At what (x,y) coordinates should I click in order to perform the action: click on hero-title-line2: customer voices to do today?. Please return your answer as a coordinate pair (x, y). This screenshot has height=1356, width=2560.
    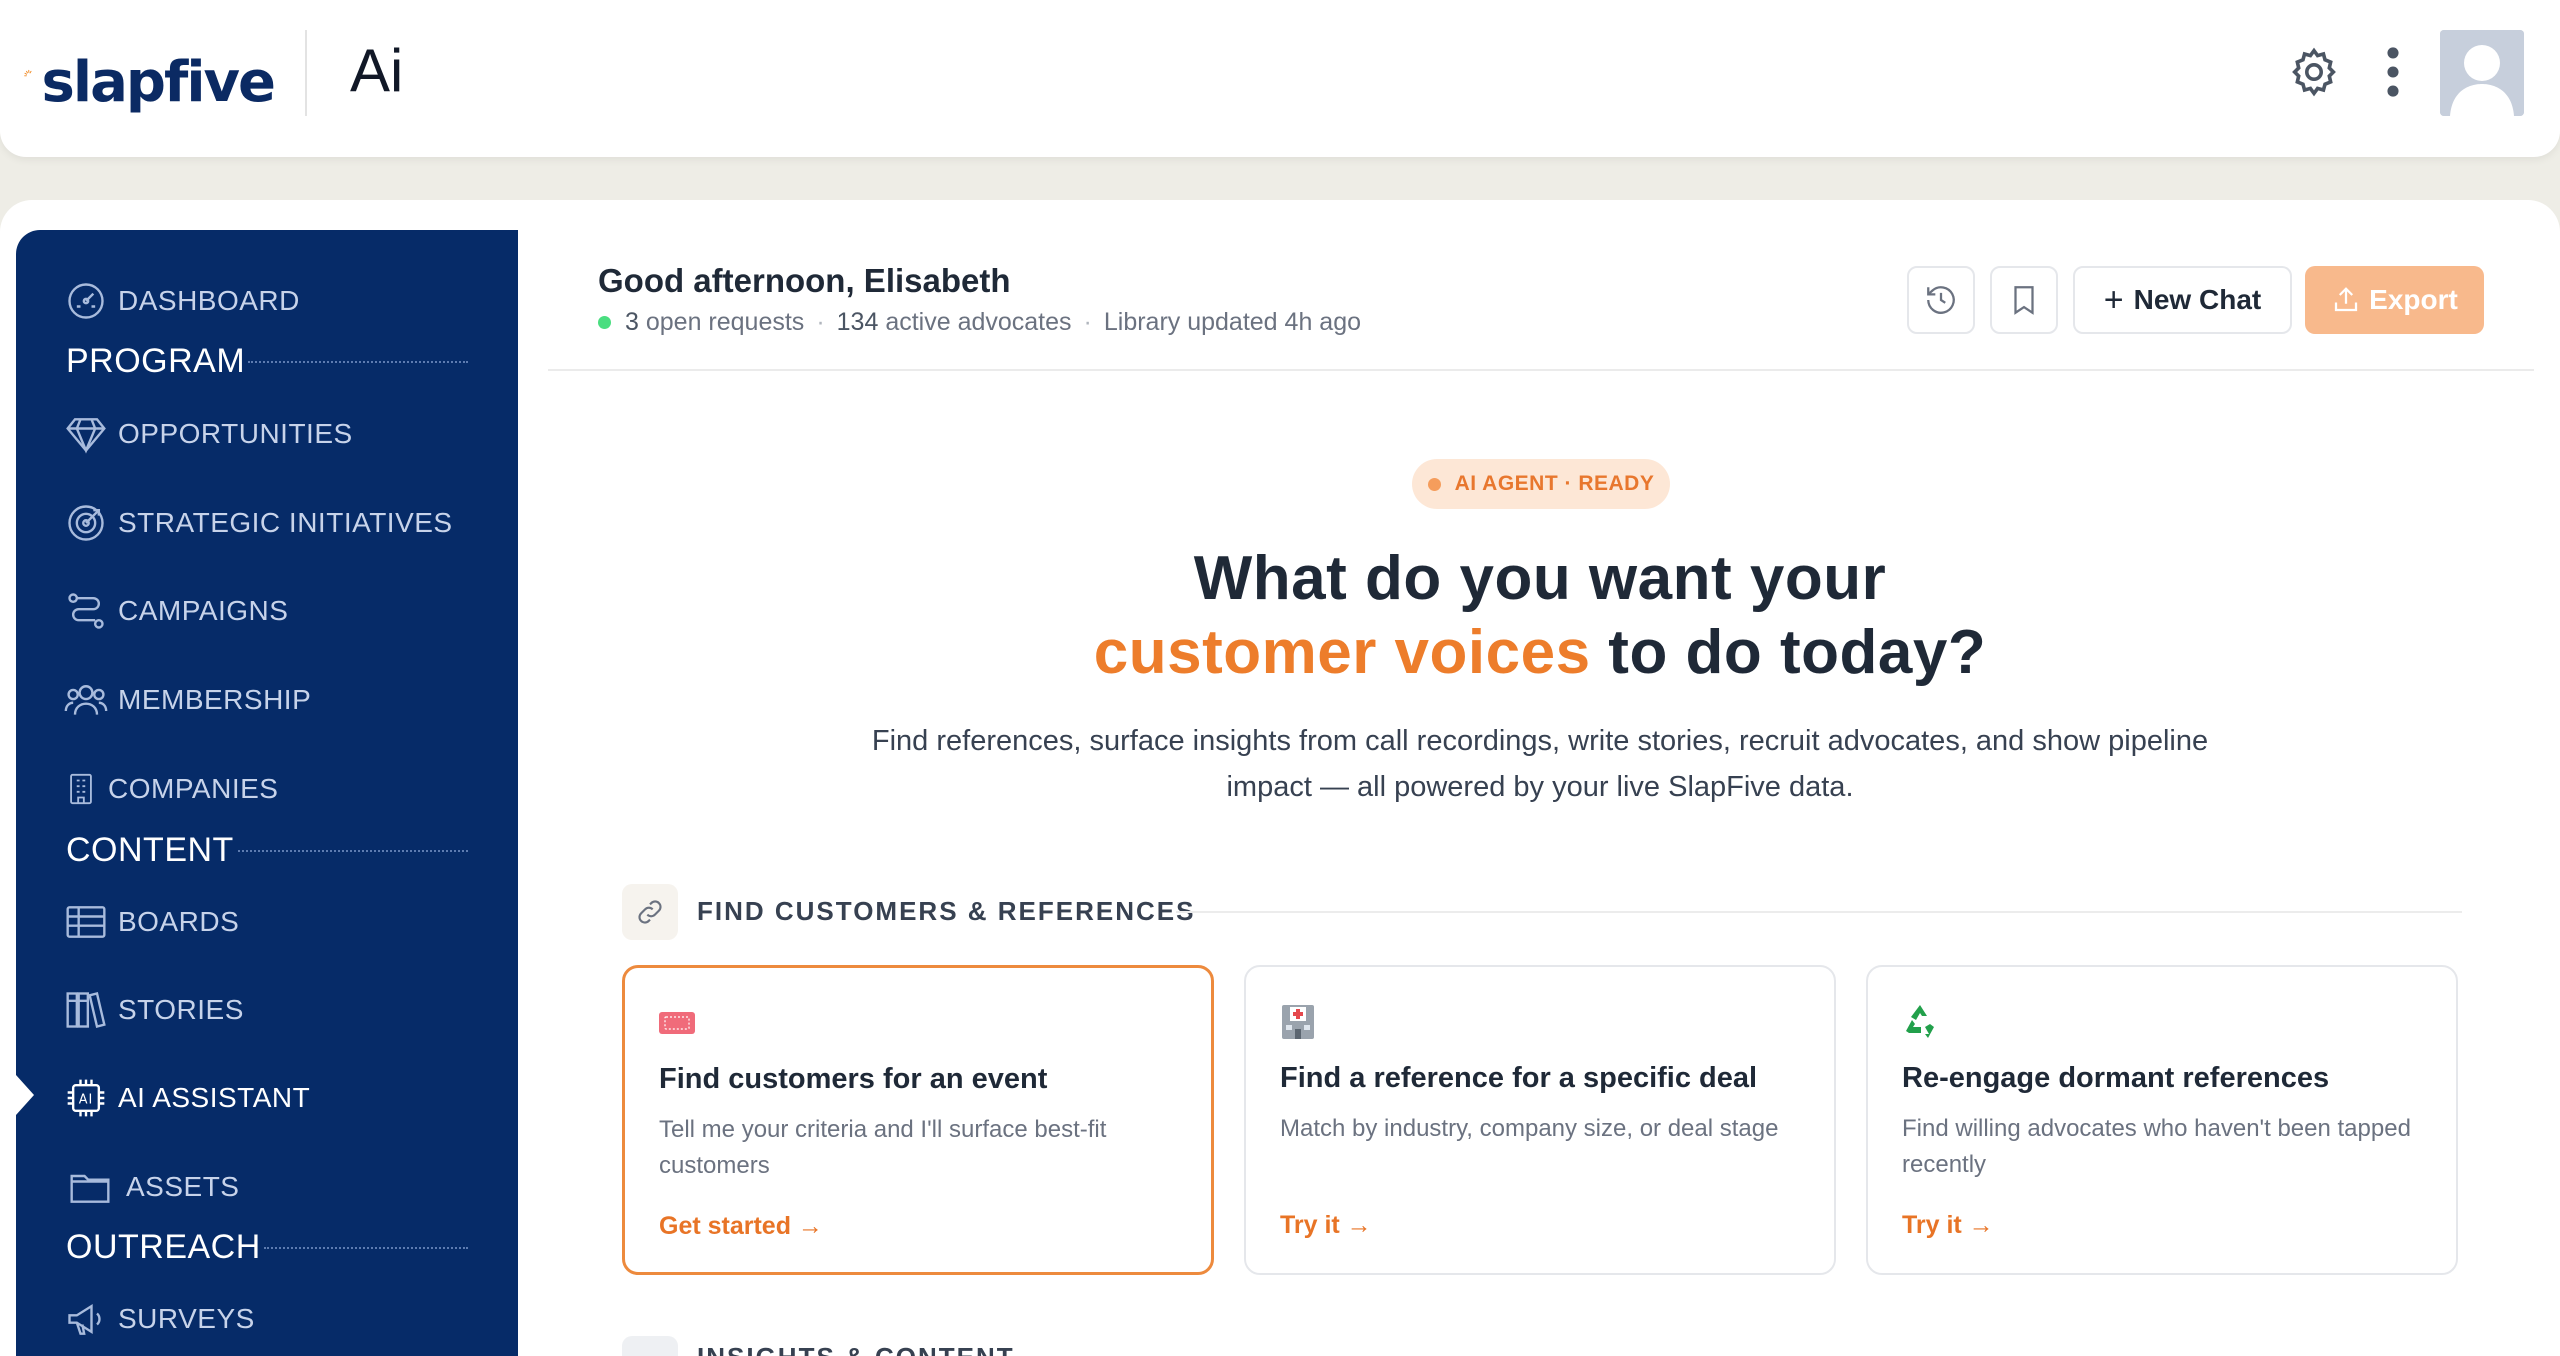
    Looking at the image, I should click on (1540, 653).